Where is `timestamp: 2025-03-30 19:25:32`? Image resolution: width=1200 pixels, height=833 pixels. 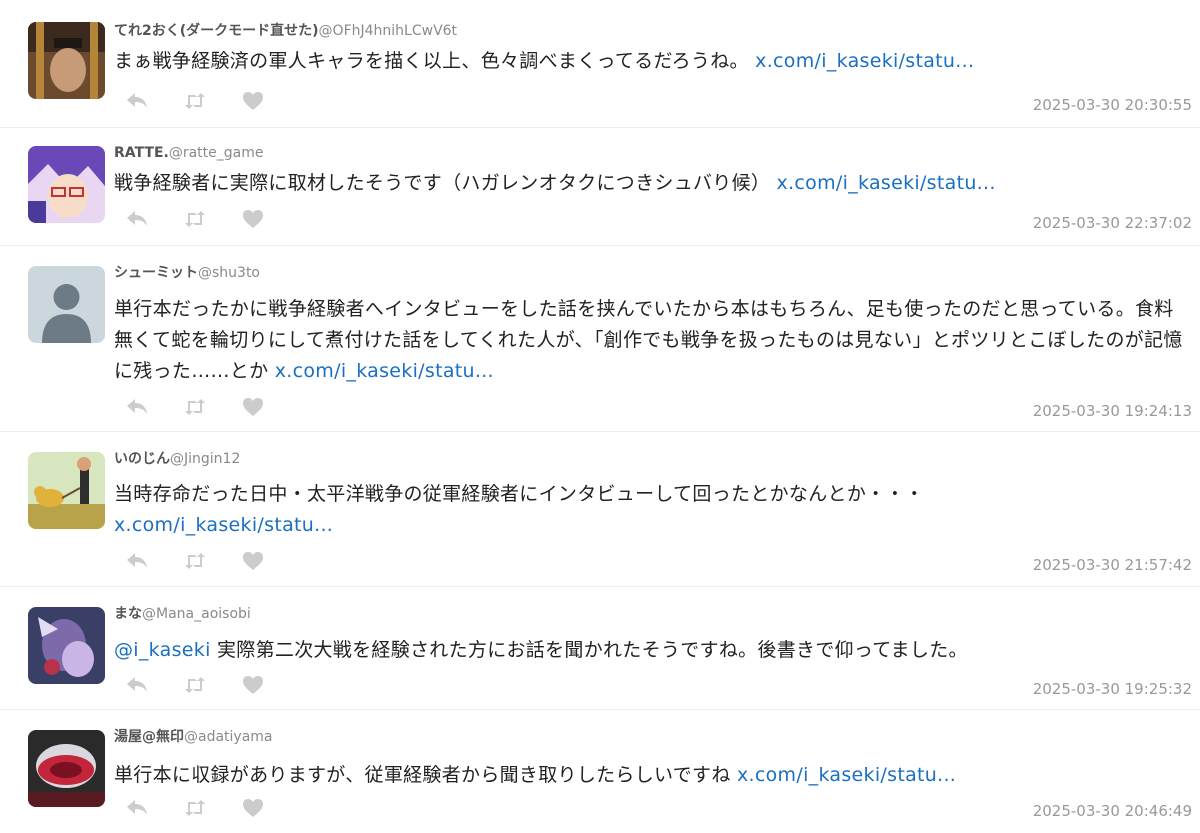
timestamp: 2025-03-30 19:25:32 is located at coordinates (1112, 689).